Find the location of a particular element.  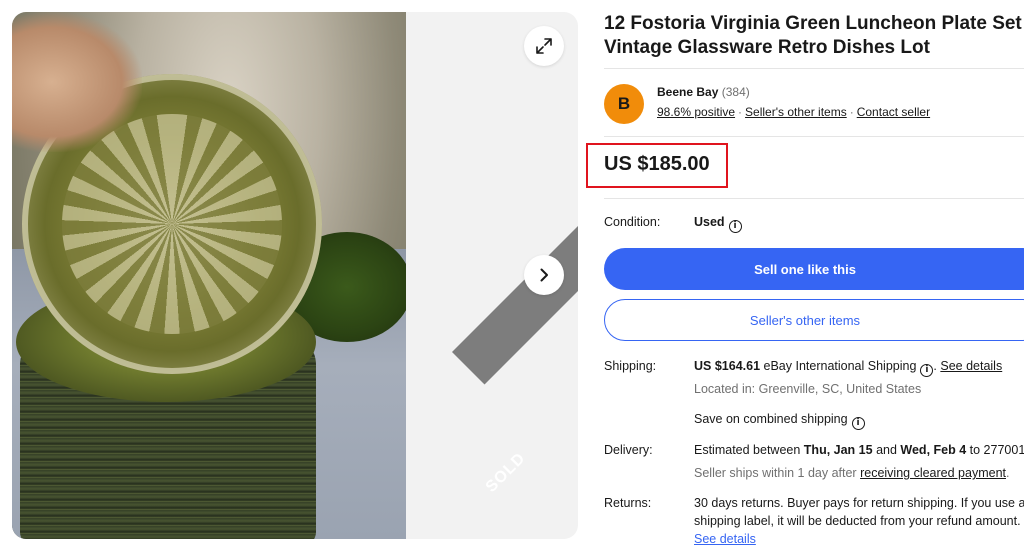

delivery-label: Delivery: is located at coordinates (628, 450).